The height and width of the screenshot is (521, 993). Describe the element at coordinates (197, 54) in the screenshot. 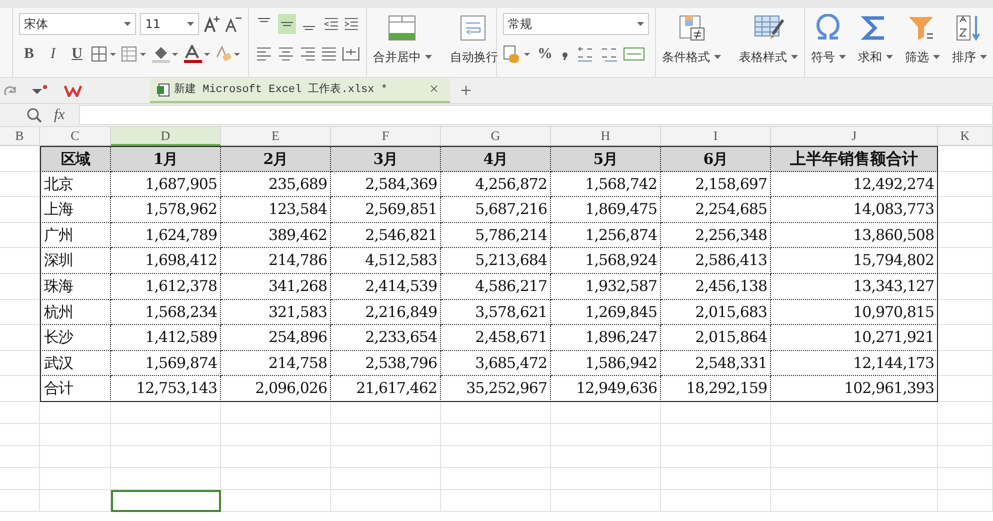

I see `font-color-icon` at that location.